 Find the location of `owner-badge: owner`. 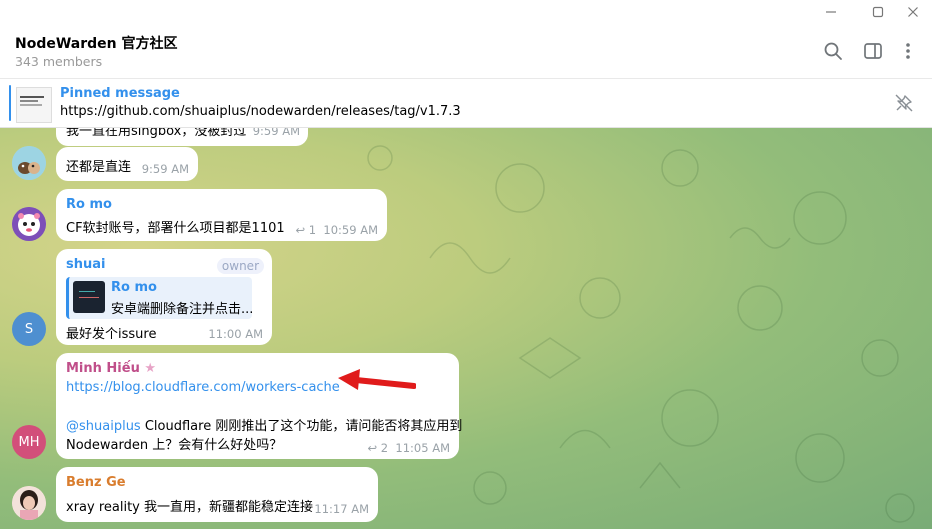

owner-badge: owner is located at coordinates (240, 266).